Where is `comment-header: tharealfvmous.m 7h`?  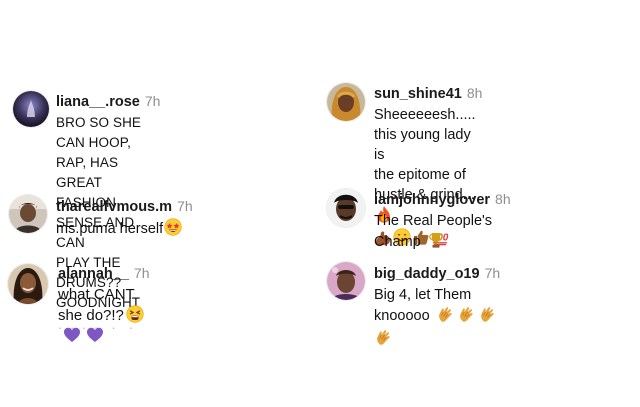 comment-header: tharealfvmous.m 7h is located at coordinates (124, 206).